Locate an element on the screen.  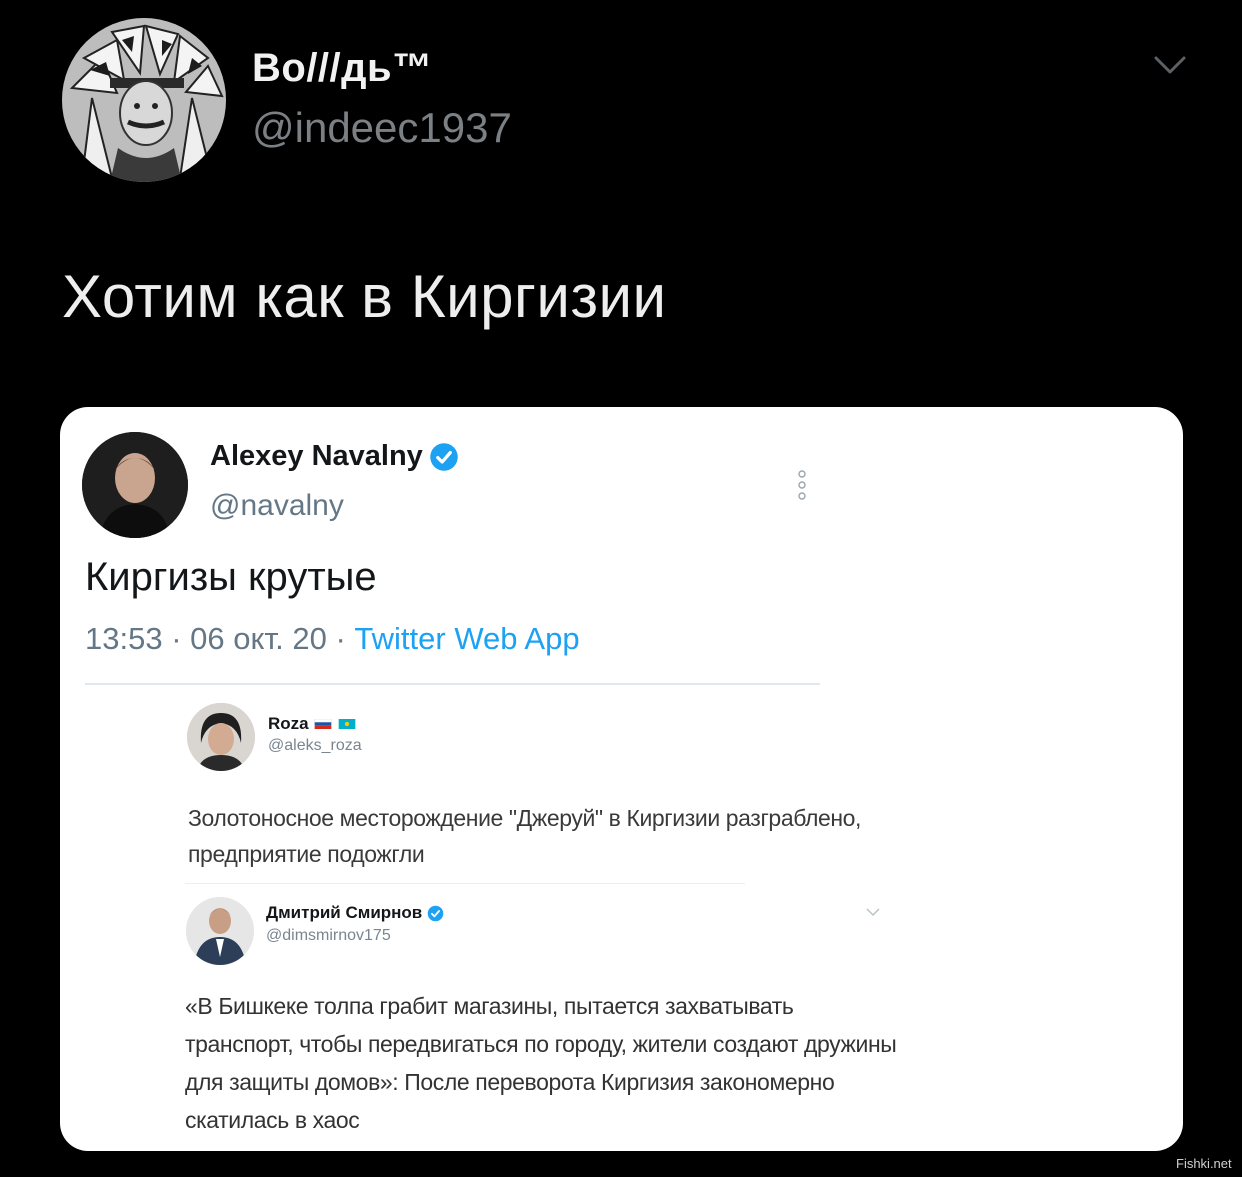
roza-name: Roza is located at coordinates (288, 723).